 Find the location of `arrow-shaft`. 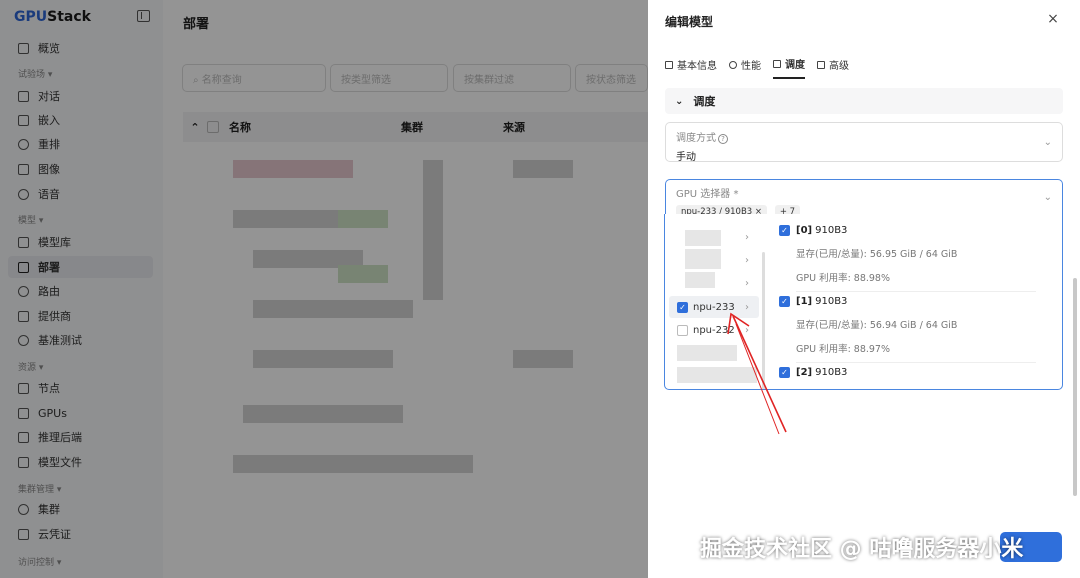

arrow-shaft is located at coordinates (759, 374).